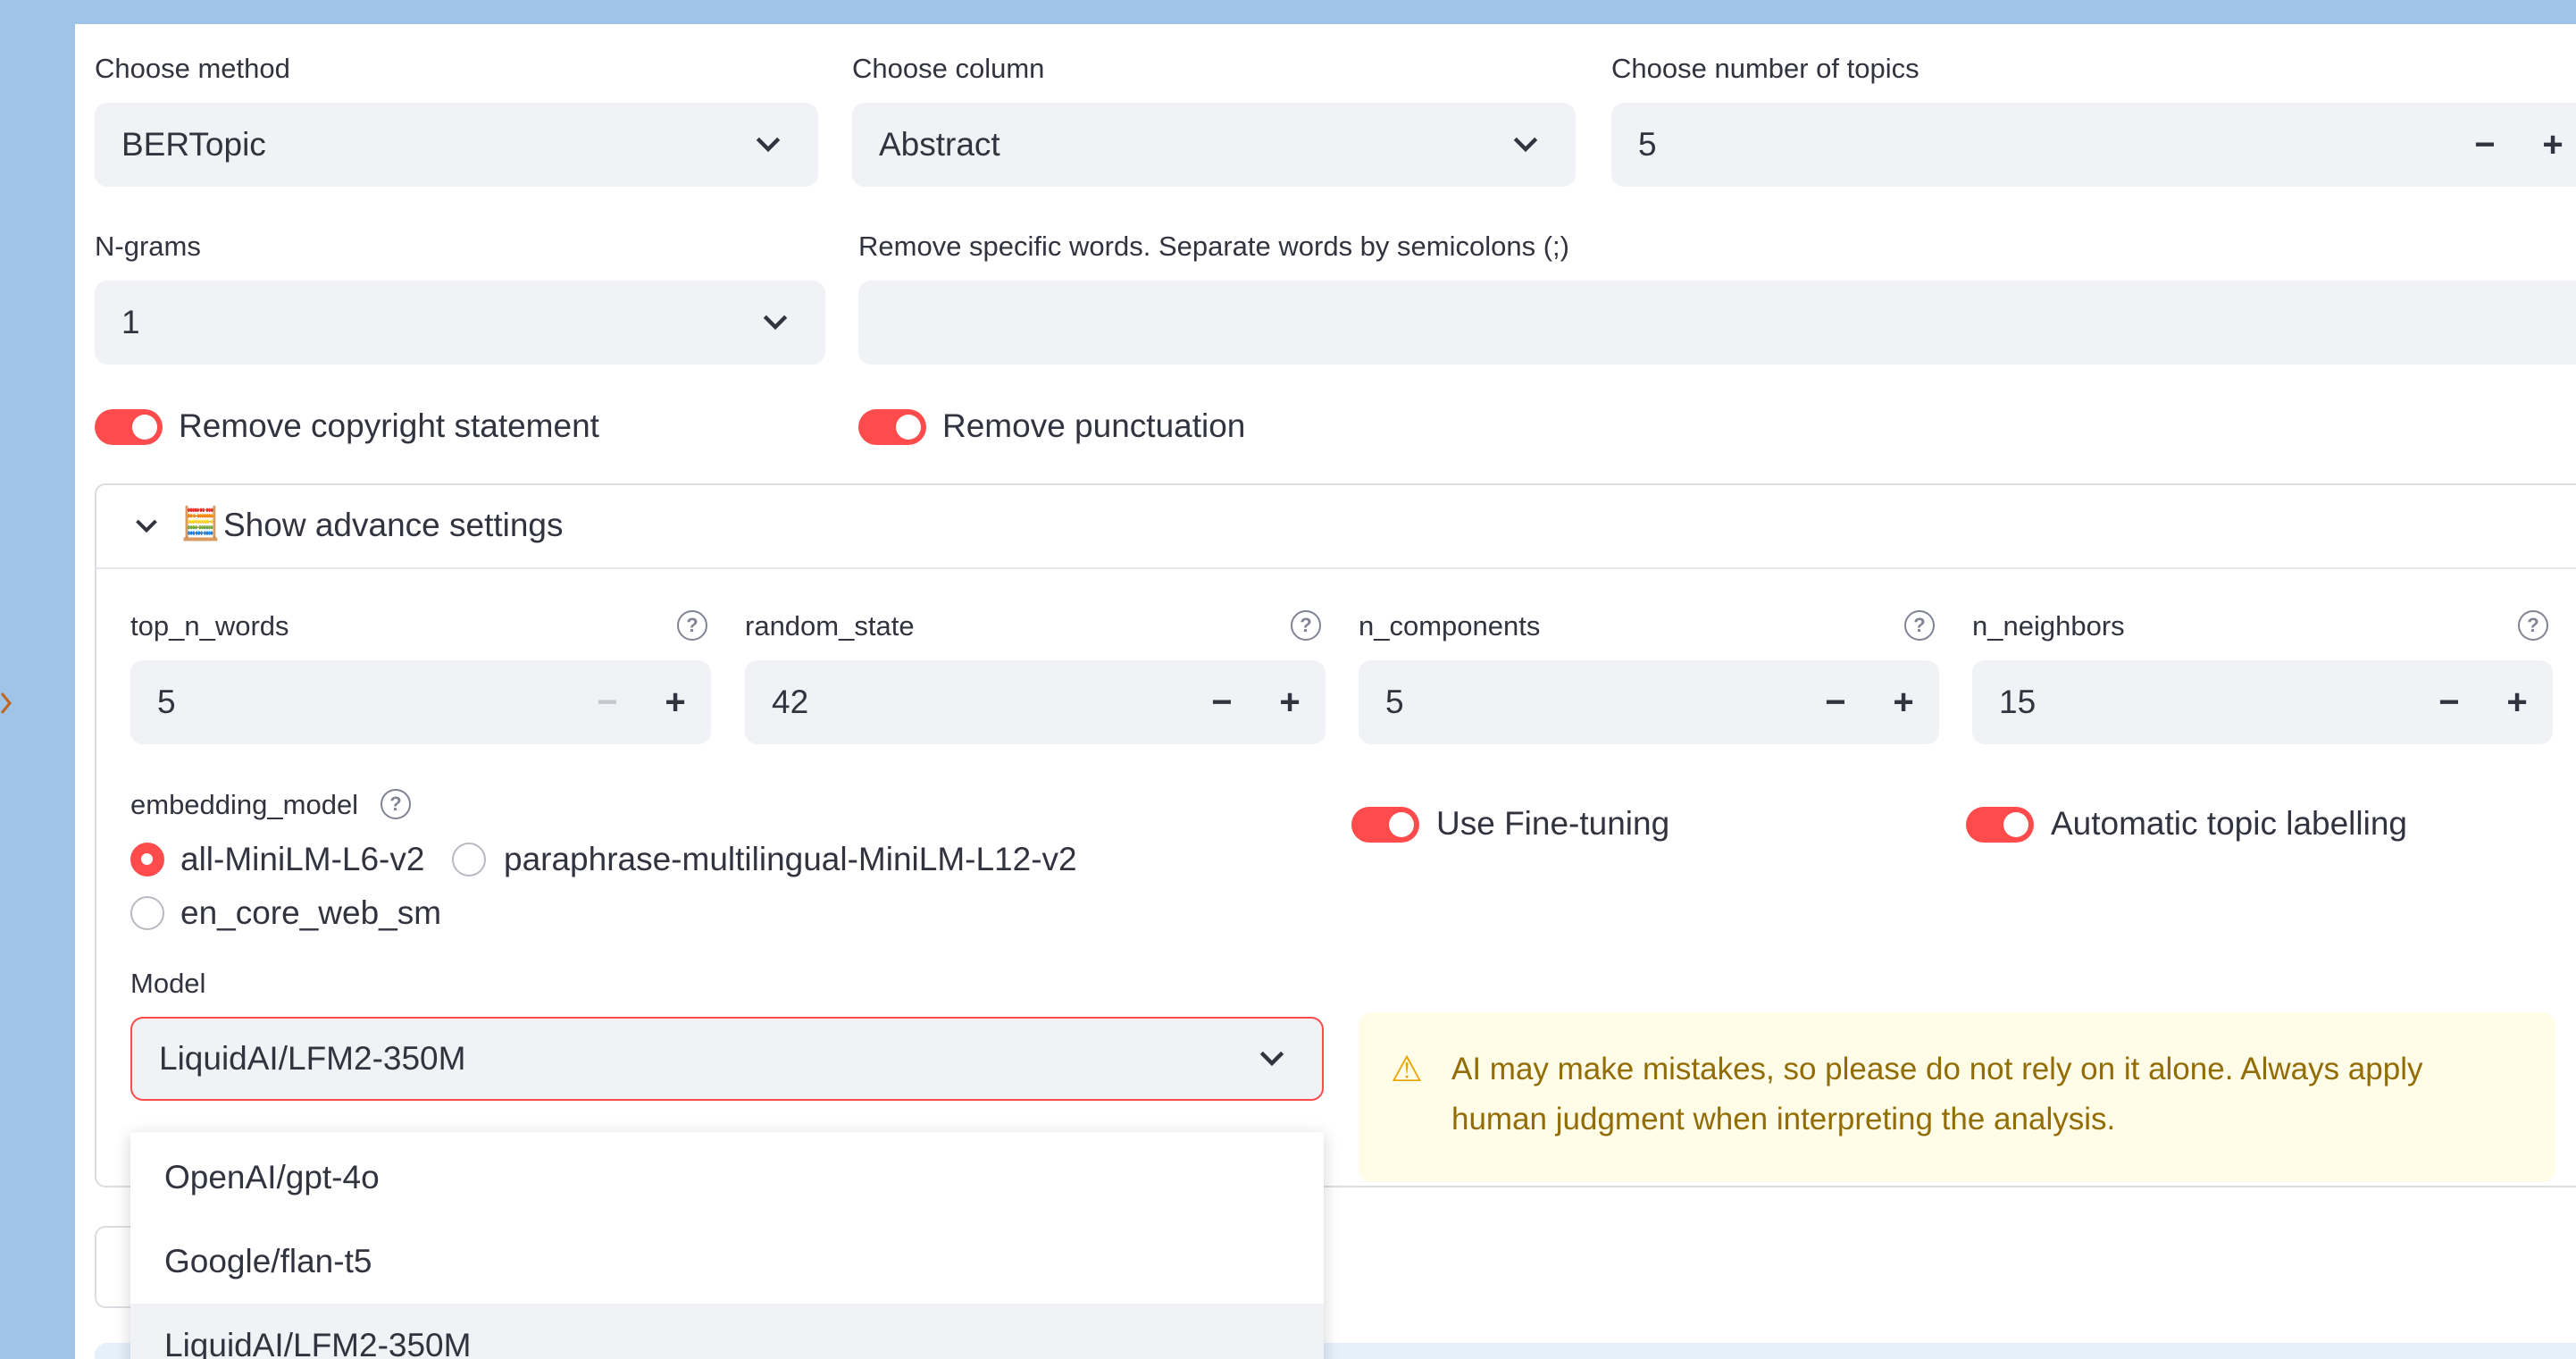 This screenshot has width=2576, height=1359. I want to click on model-option-flan-t5: Google/flan-t5, so click(727, 1262).